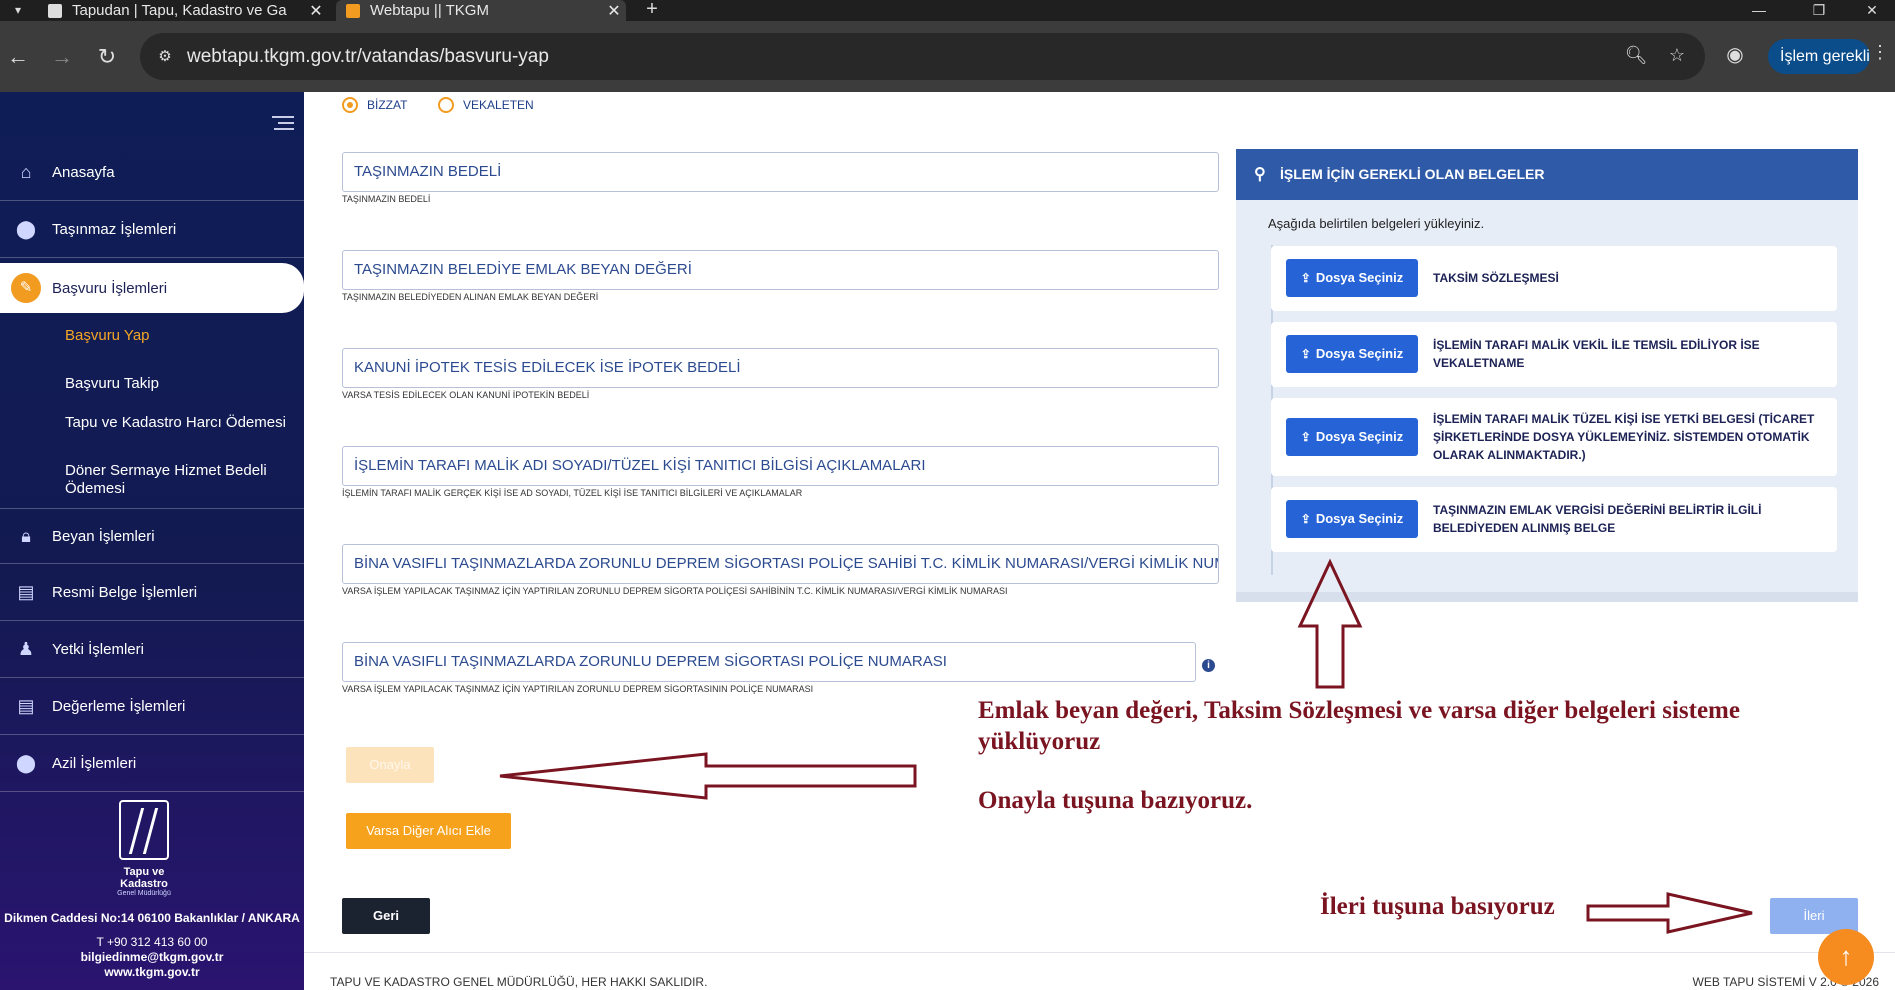 Image resolution: width=1895 pixels, height=990 pixels. What do you see at coordinates (428, 831) in the screenshot?
I see `add-buyer-button: Varsa Diğer Alıcı Ekle` at bounding box center [428, 831].